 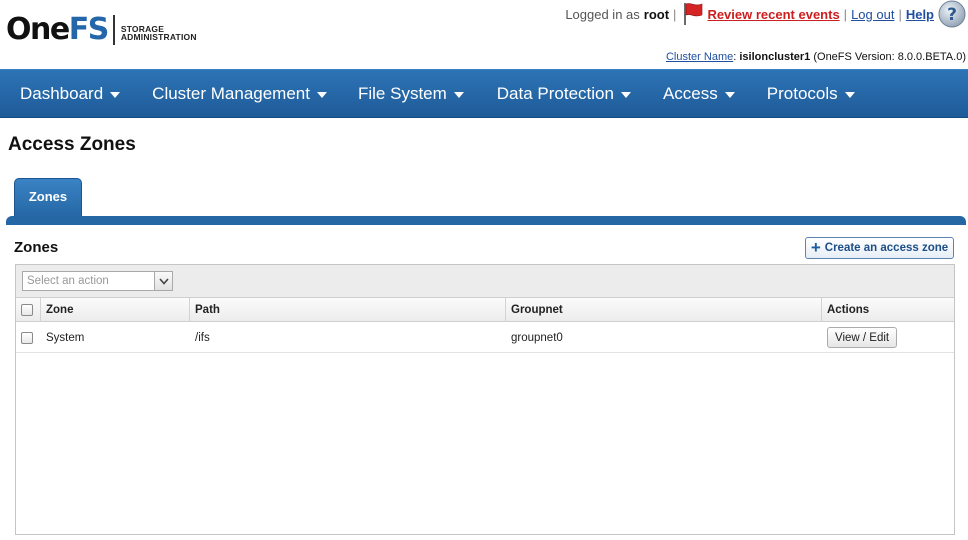 I want to click on plus-icon: +, so click(x=815, y=247).